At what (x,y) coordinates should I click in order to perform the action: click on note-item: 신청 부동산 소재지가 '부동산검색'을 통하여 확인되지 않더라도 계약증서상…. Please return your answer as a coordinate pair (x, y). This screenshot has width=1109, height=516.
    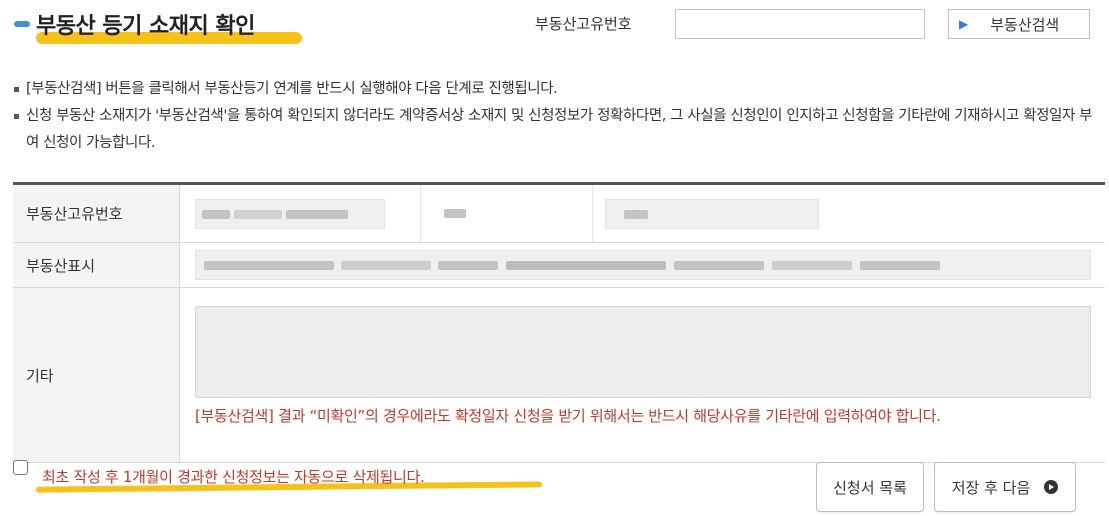
    Looking at the image, I should click on (559, 130).